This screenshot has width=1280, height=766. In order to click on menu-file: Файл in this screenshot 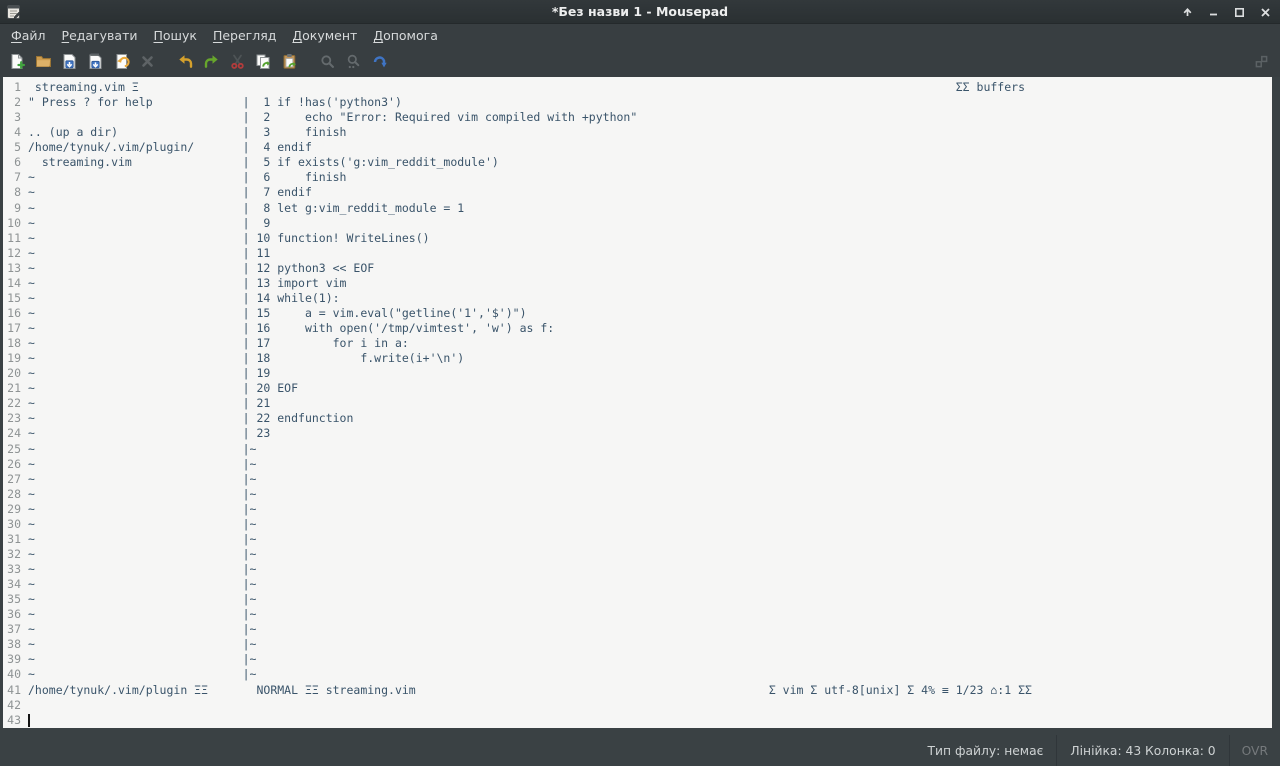, I will do `click(28, 35)`.